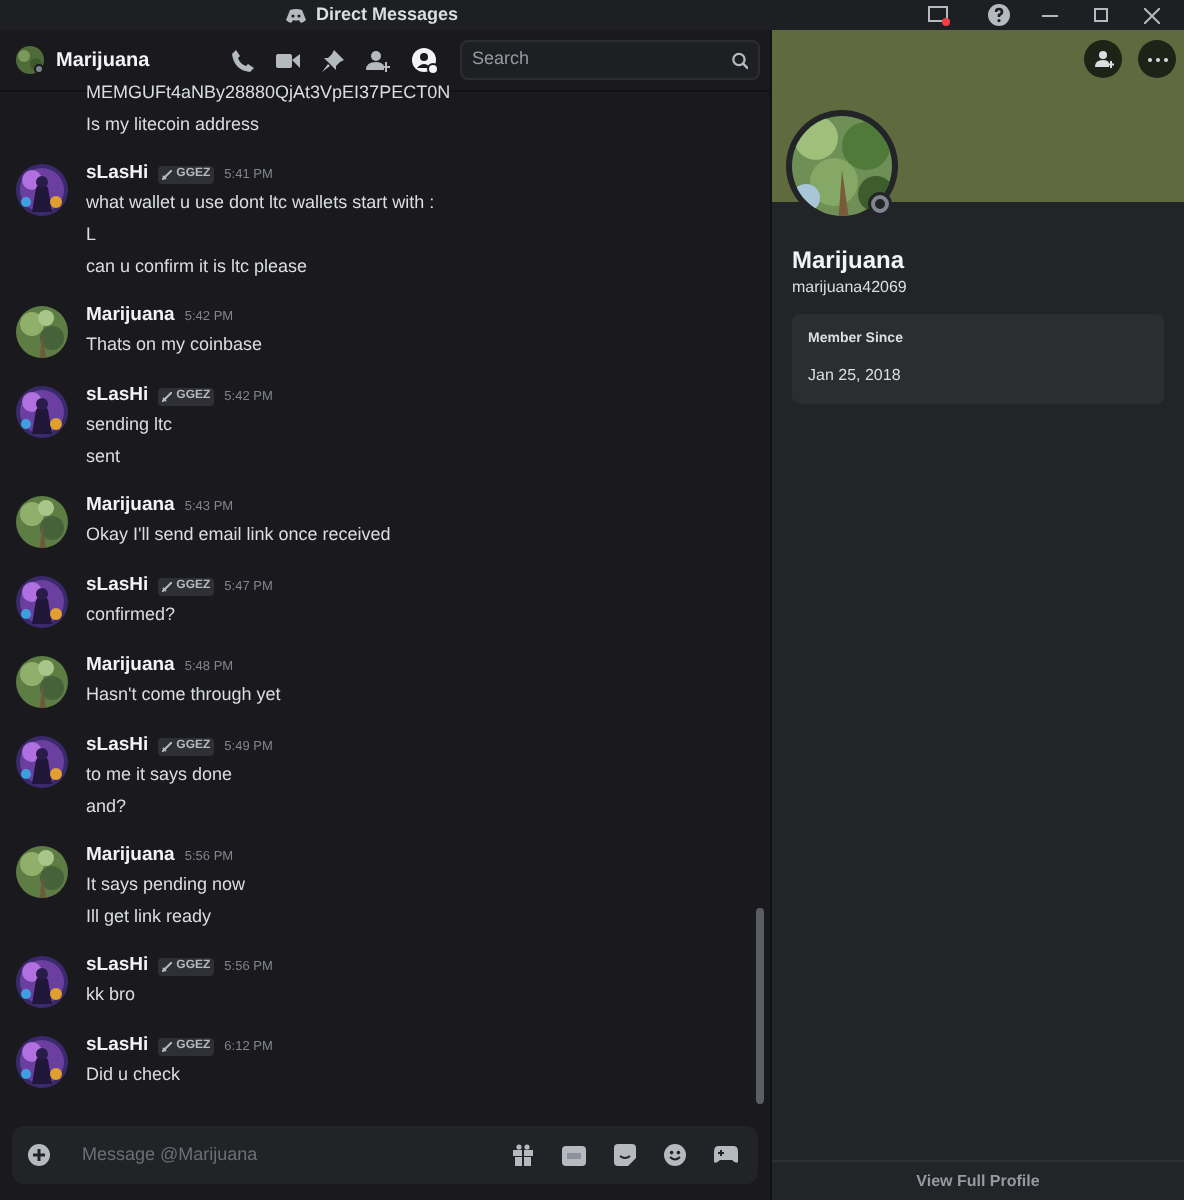 This screenshot has height=1200, width=1184. What do you see at coordinates (978, 1181) in the screenshot?
I see `view-full-profile-link: View Full Profile` at bounding box center [978, 1181].